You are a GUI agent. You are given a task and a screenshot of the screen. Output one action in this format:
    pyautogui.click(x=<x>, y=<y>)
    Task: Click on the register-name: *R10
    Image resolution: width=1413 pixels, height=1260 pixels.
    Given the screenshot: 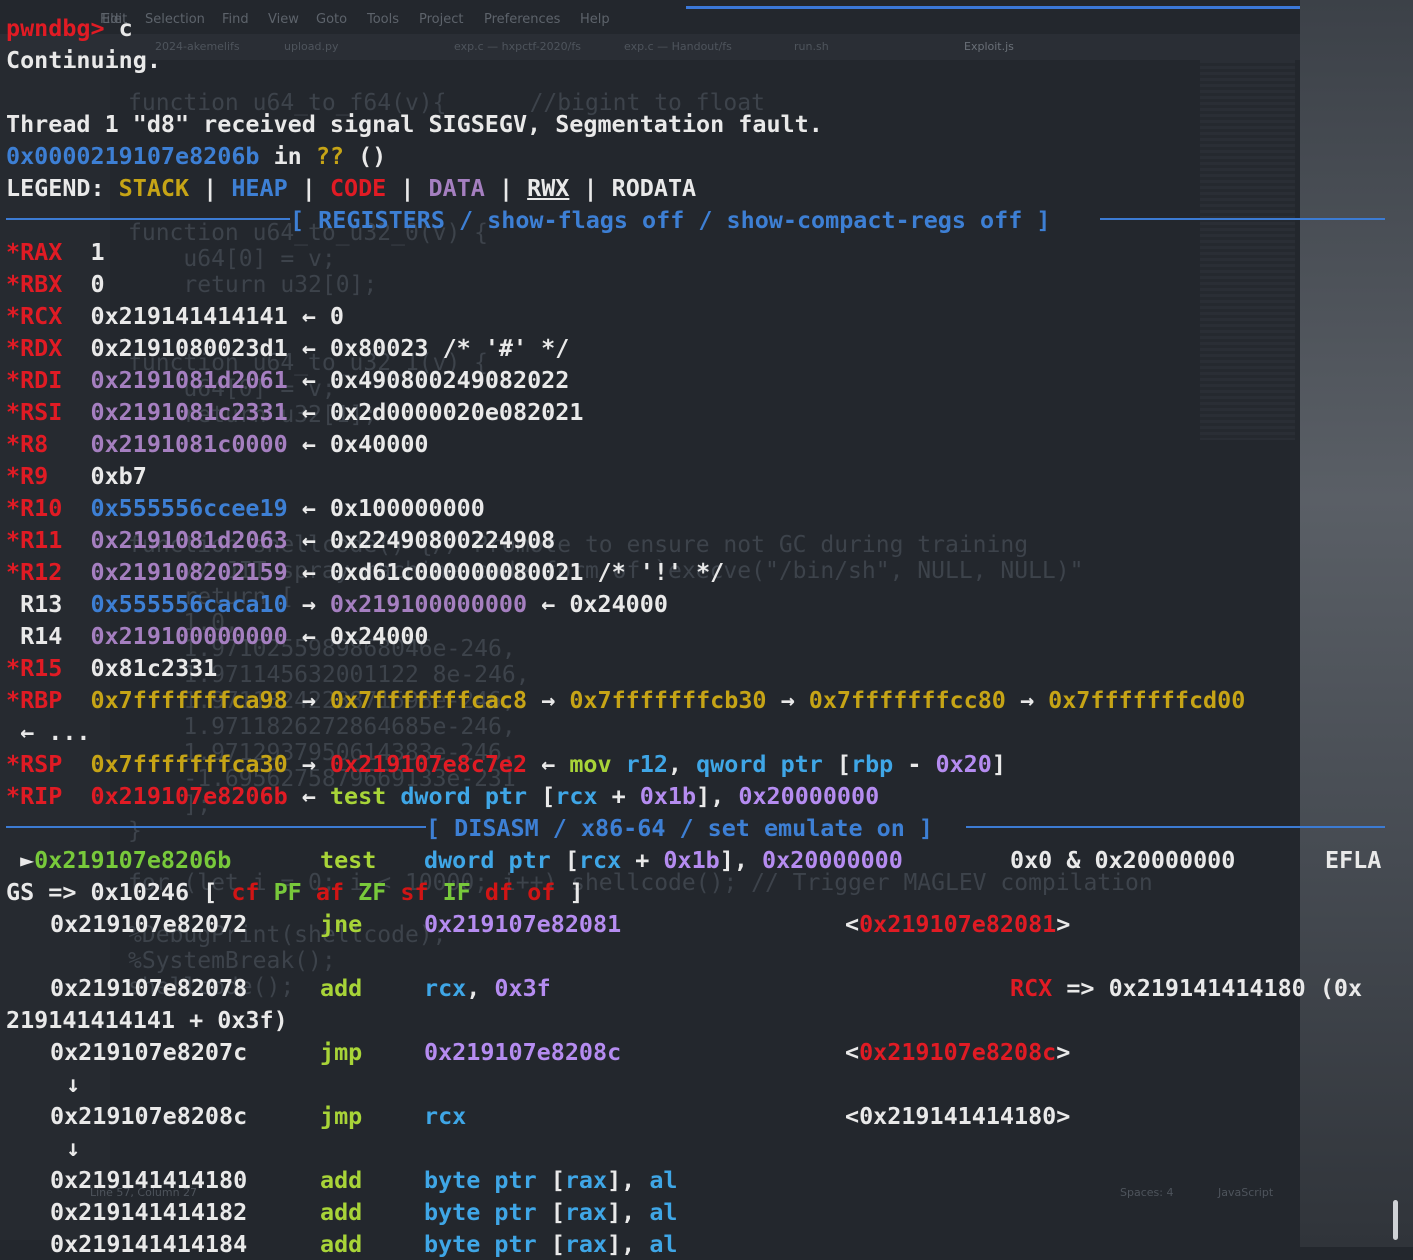 What is the action you would take?
    pyautogui.click(x=34, y=508)
    